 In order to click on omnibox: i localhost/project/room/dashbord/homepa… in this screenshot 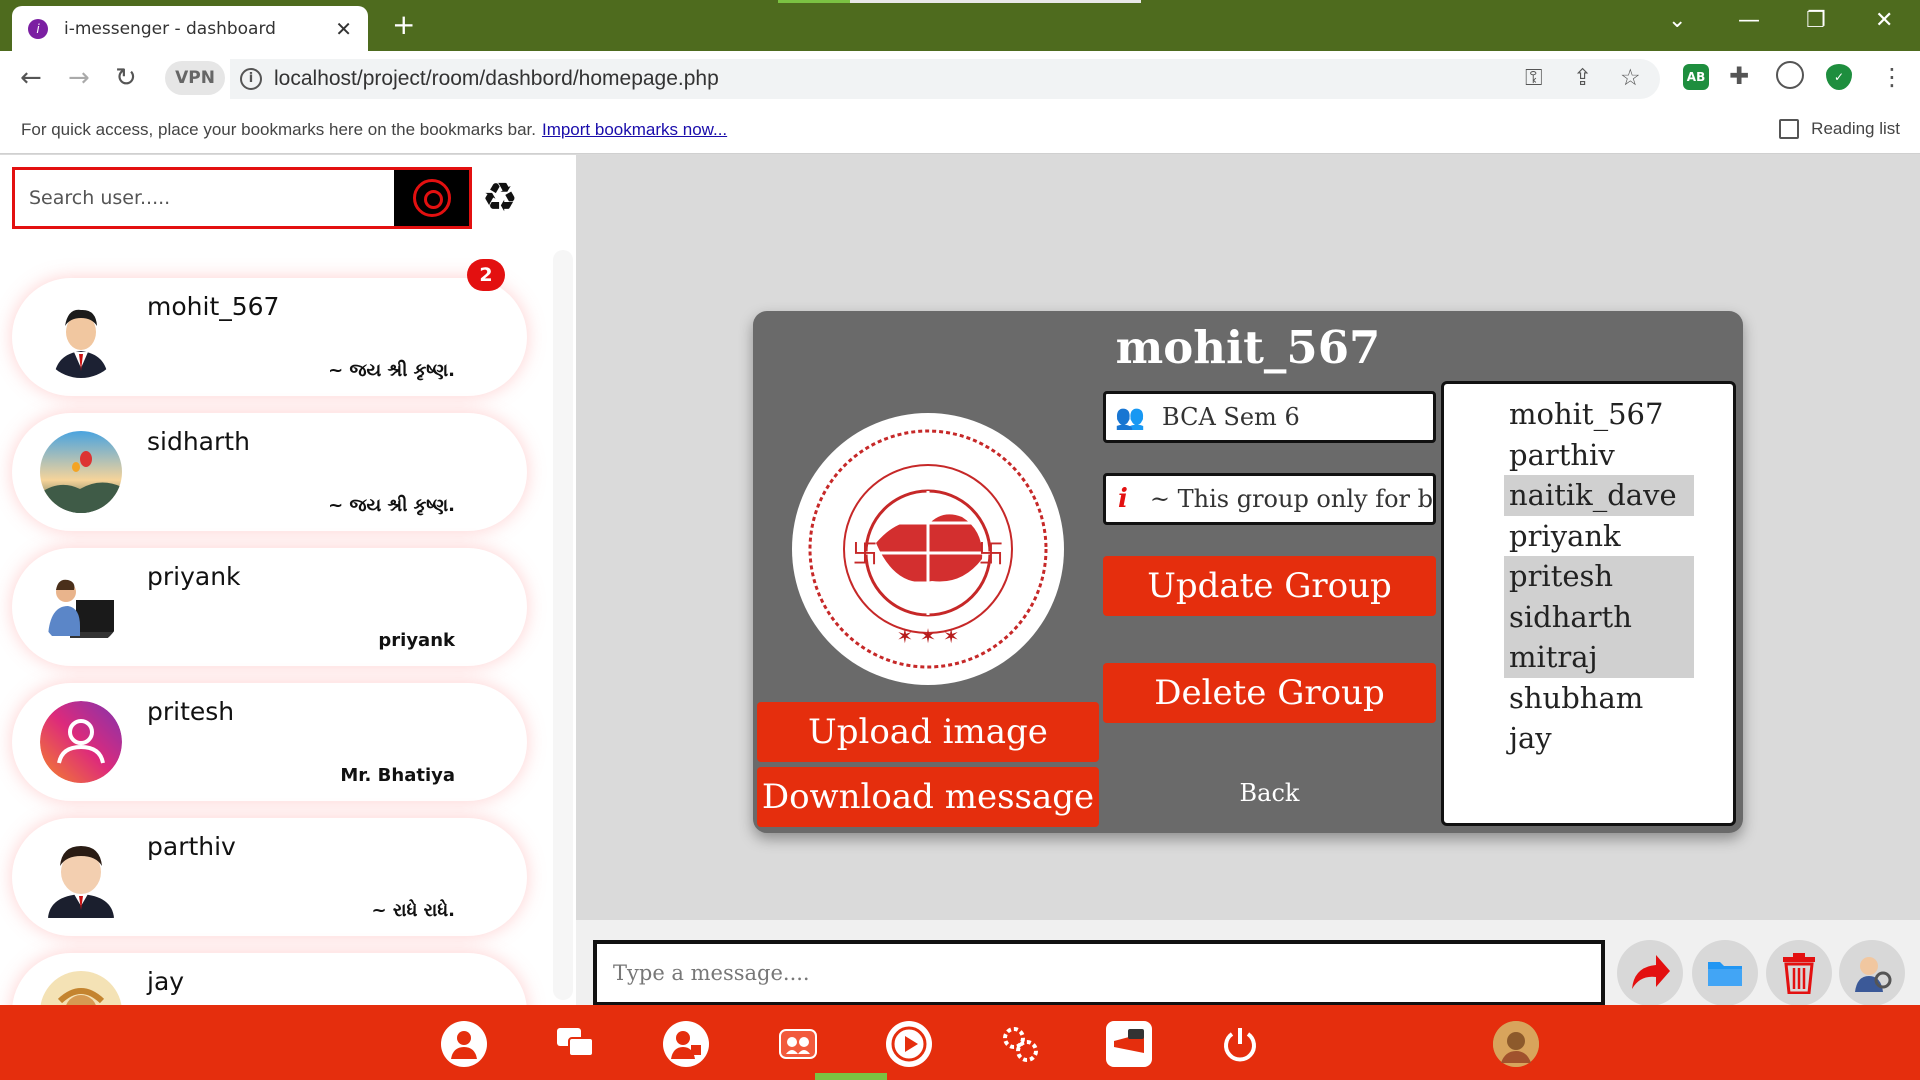, I will do `click(945, 79)`.